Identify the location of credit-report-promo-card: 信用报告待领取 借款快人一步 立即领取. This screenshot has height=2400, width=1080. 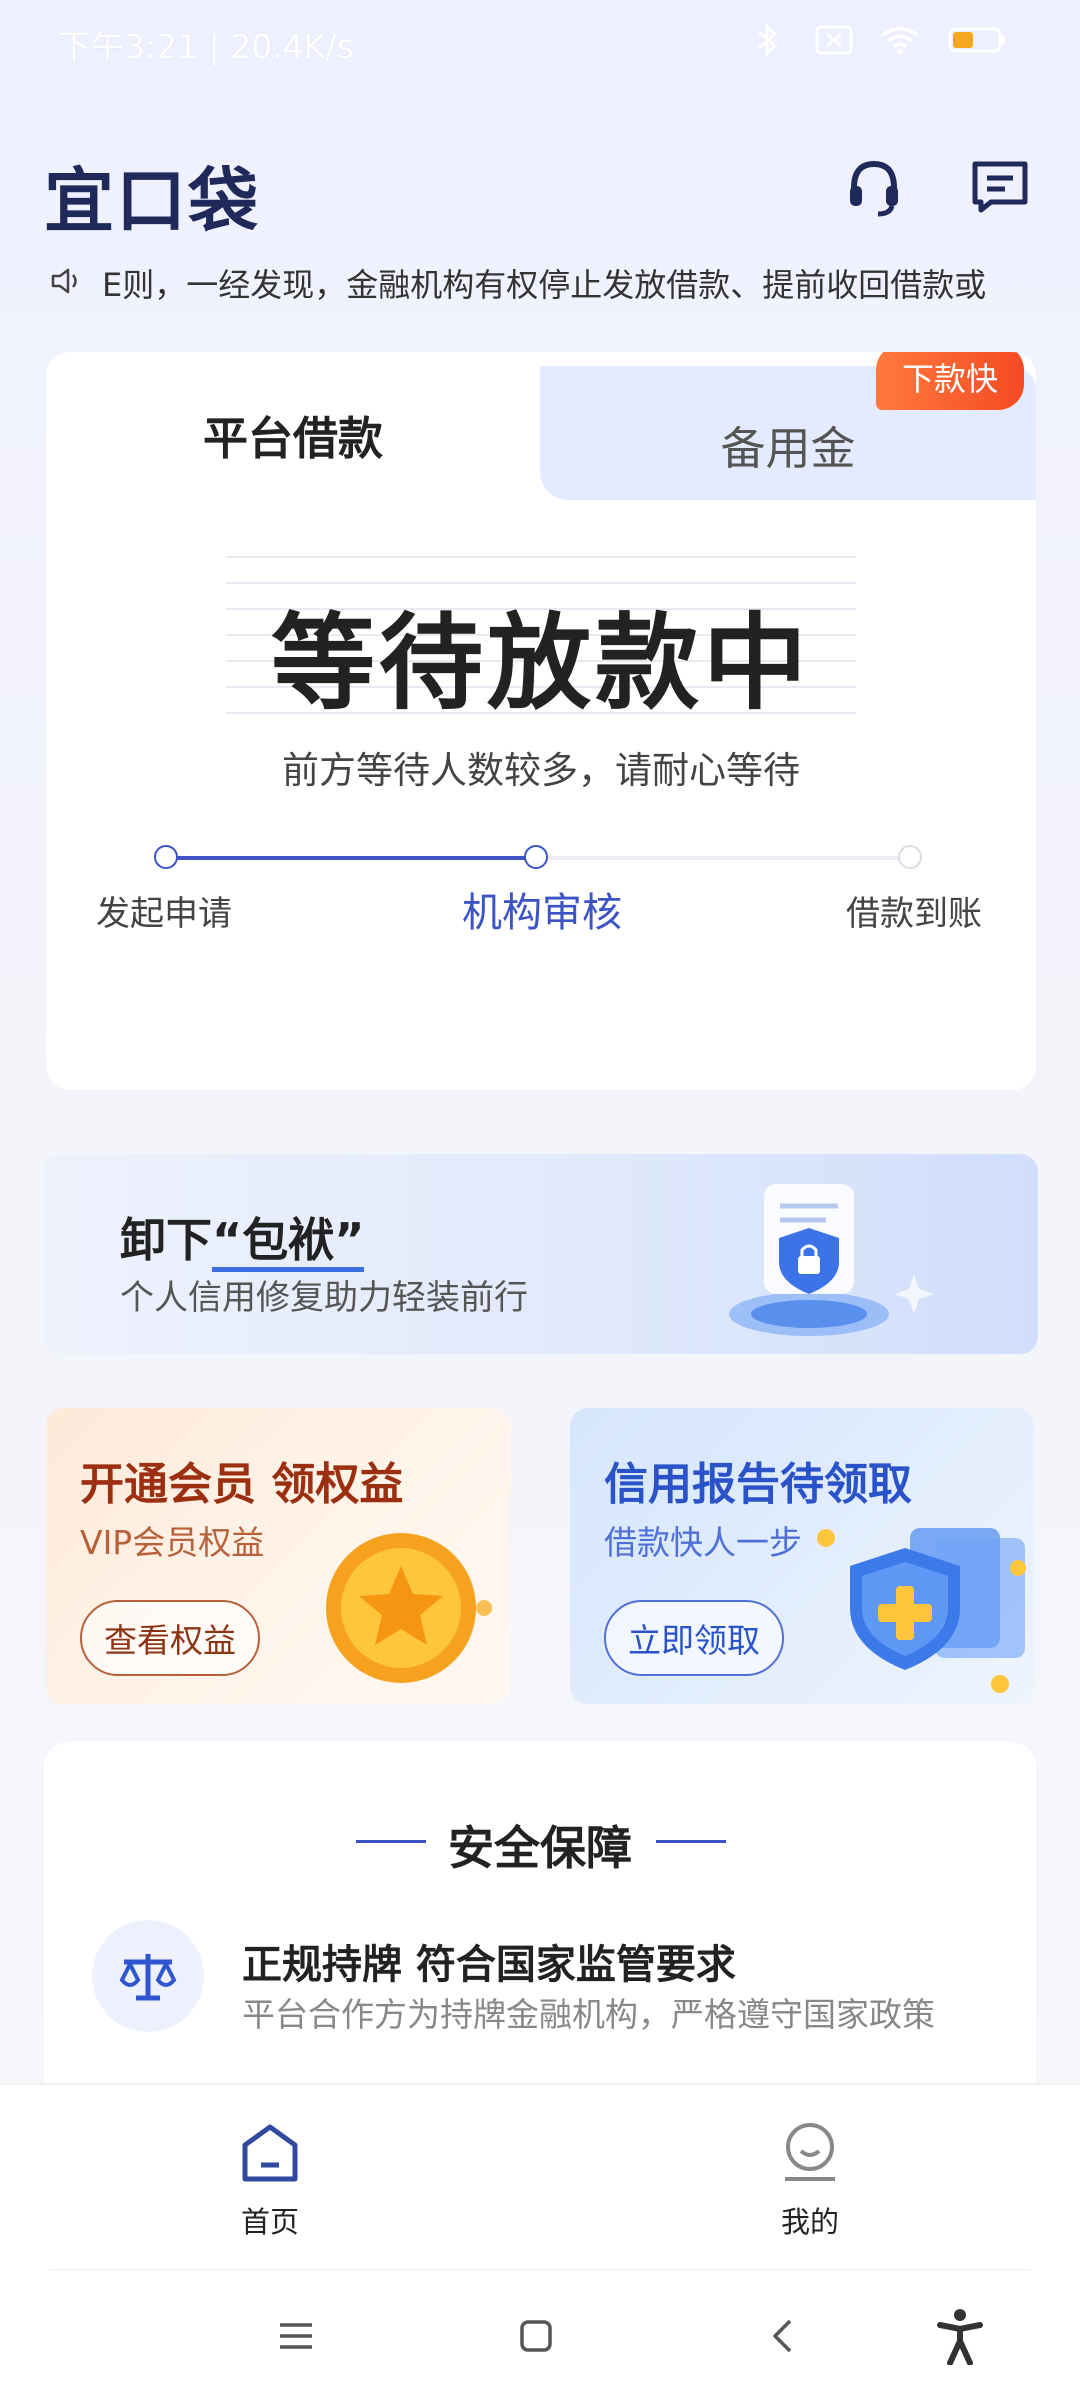
(802, 1556).